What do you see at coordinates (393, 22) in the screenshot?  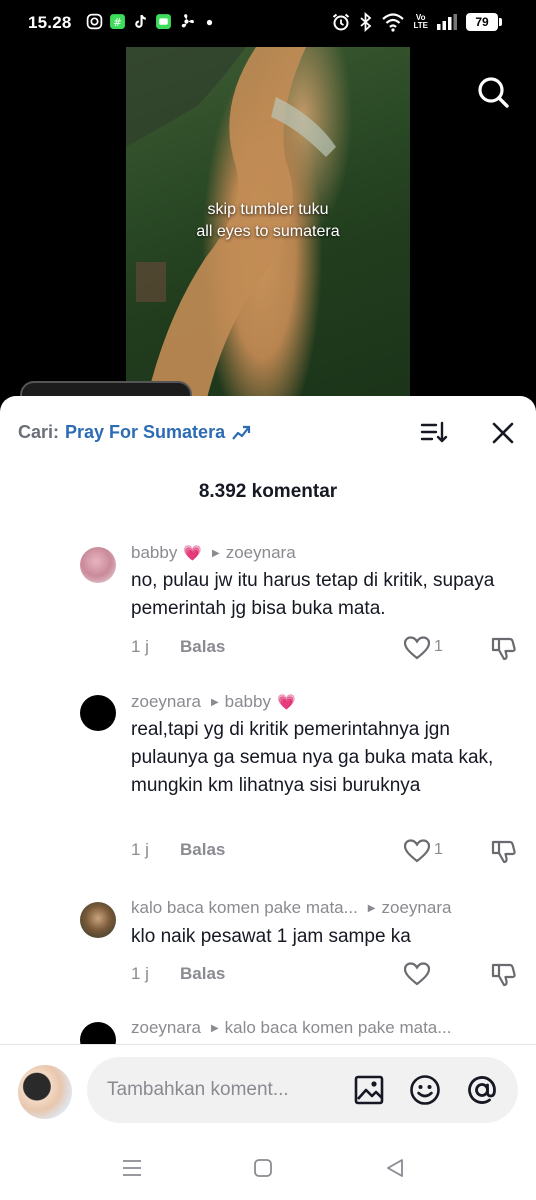 I see `wifi-icon` at bounding box center [393, 22].